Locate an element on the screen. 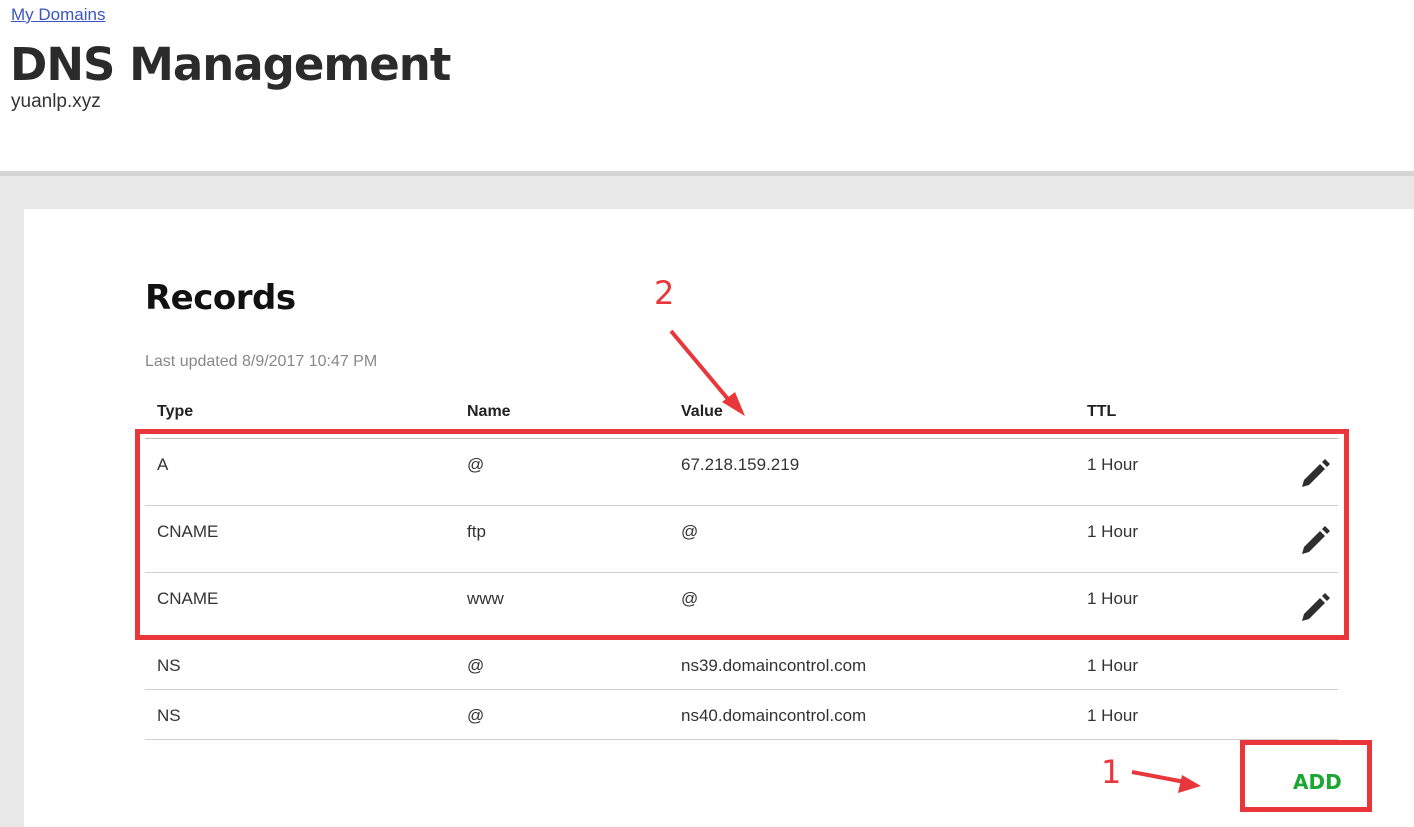 This screenshot has height=827, width=1414. record-value: ns39.domaincontrol.com is located at coordinates (774, 665).